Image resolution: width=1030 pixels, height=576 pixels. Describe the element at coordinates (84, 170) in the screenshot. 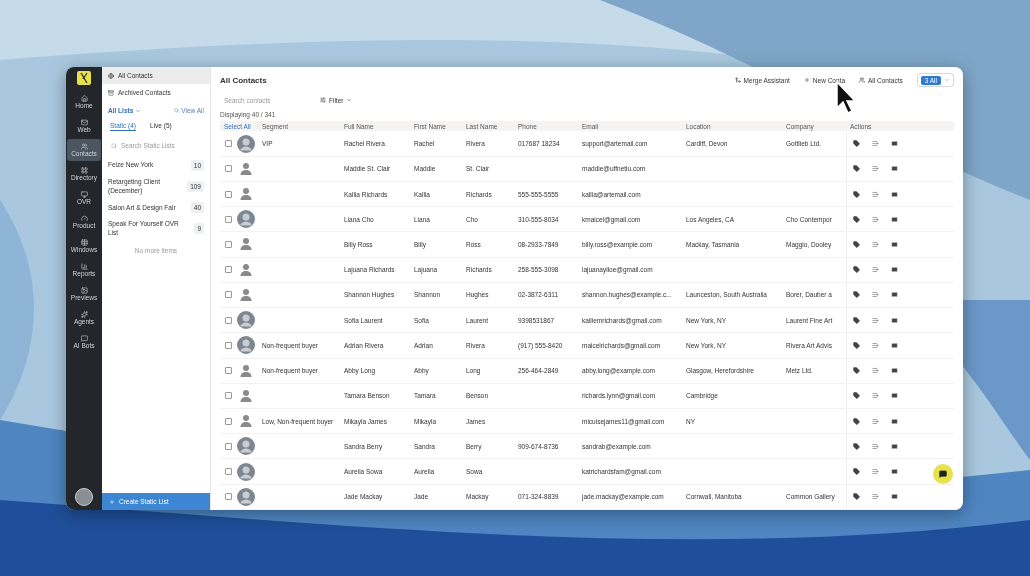

I see `grid-icon` at that location.